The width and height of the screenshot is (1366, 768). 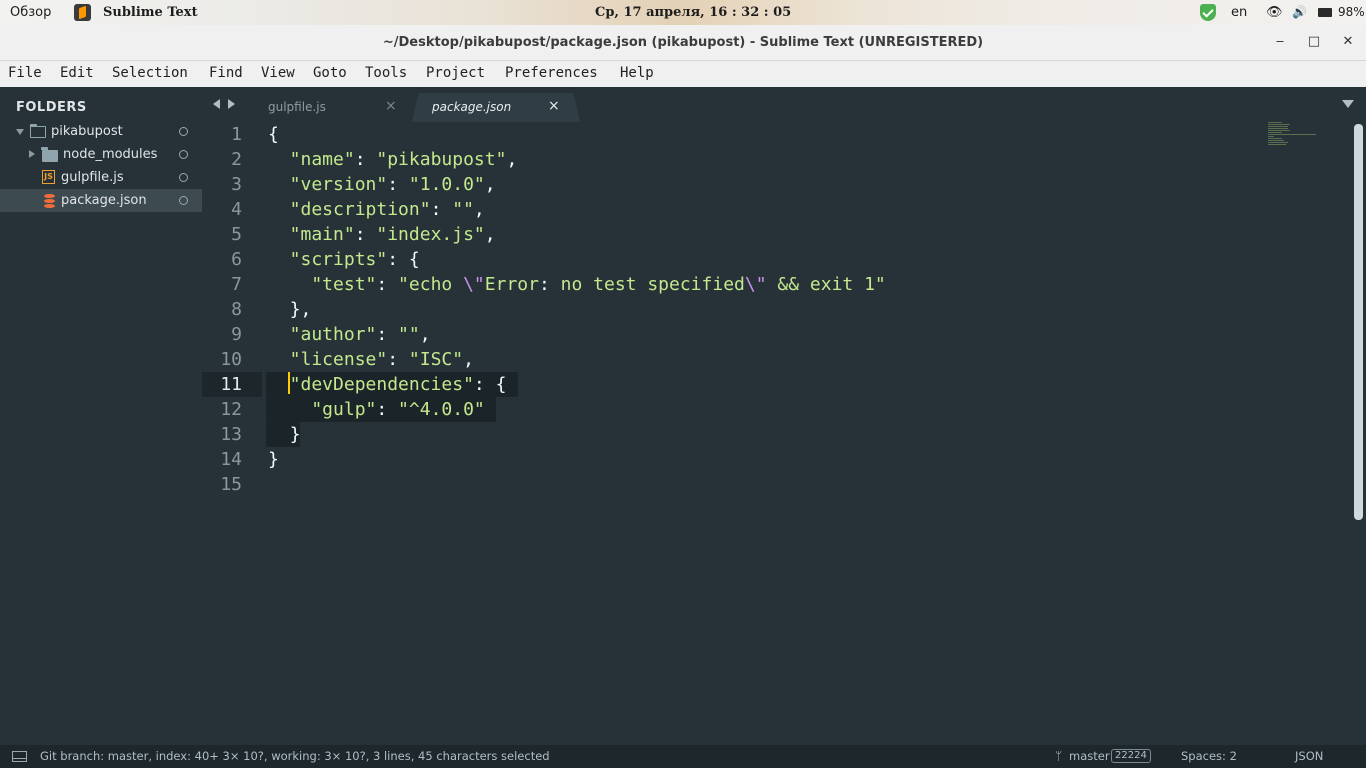 What do you see at coordinates (236, 309) in the screenshot?
I see `line-number: 8` at bounding box center [236, 309].